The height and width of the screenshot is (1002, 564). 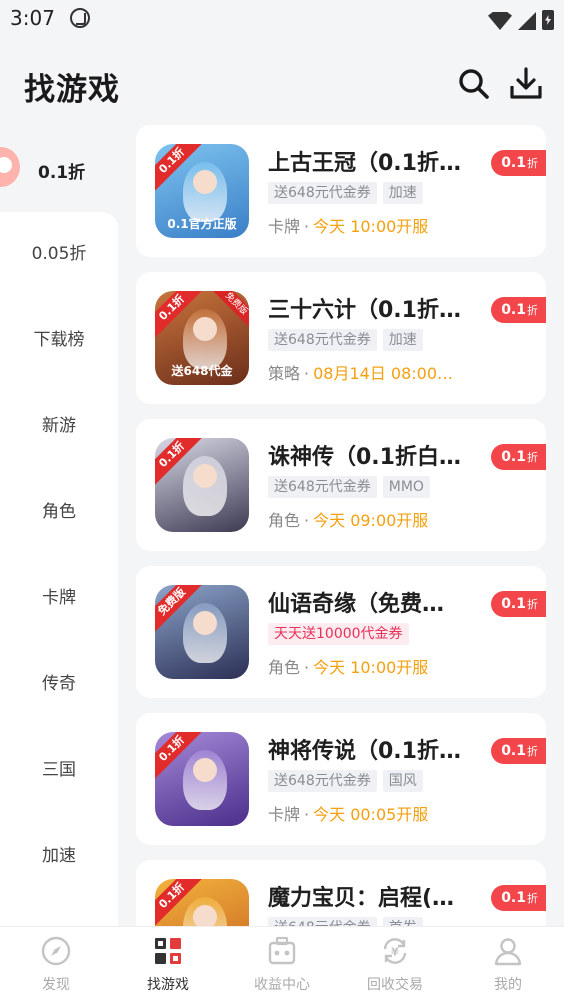 I want to click on game-tag: 天天送10000代金券, so click(x=338, y=634).